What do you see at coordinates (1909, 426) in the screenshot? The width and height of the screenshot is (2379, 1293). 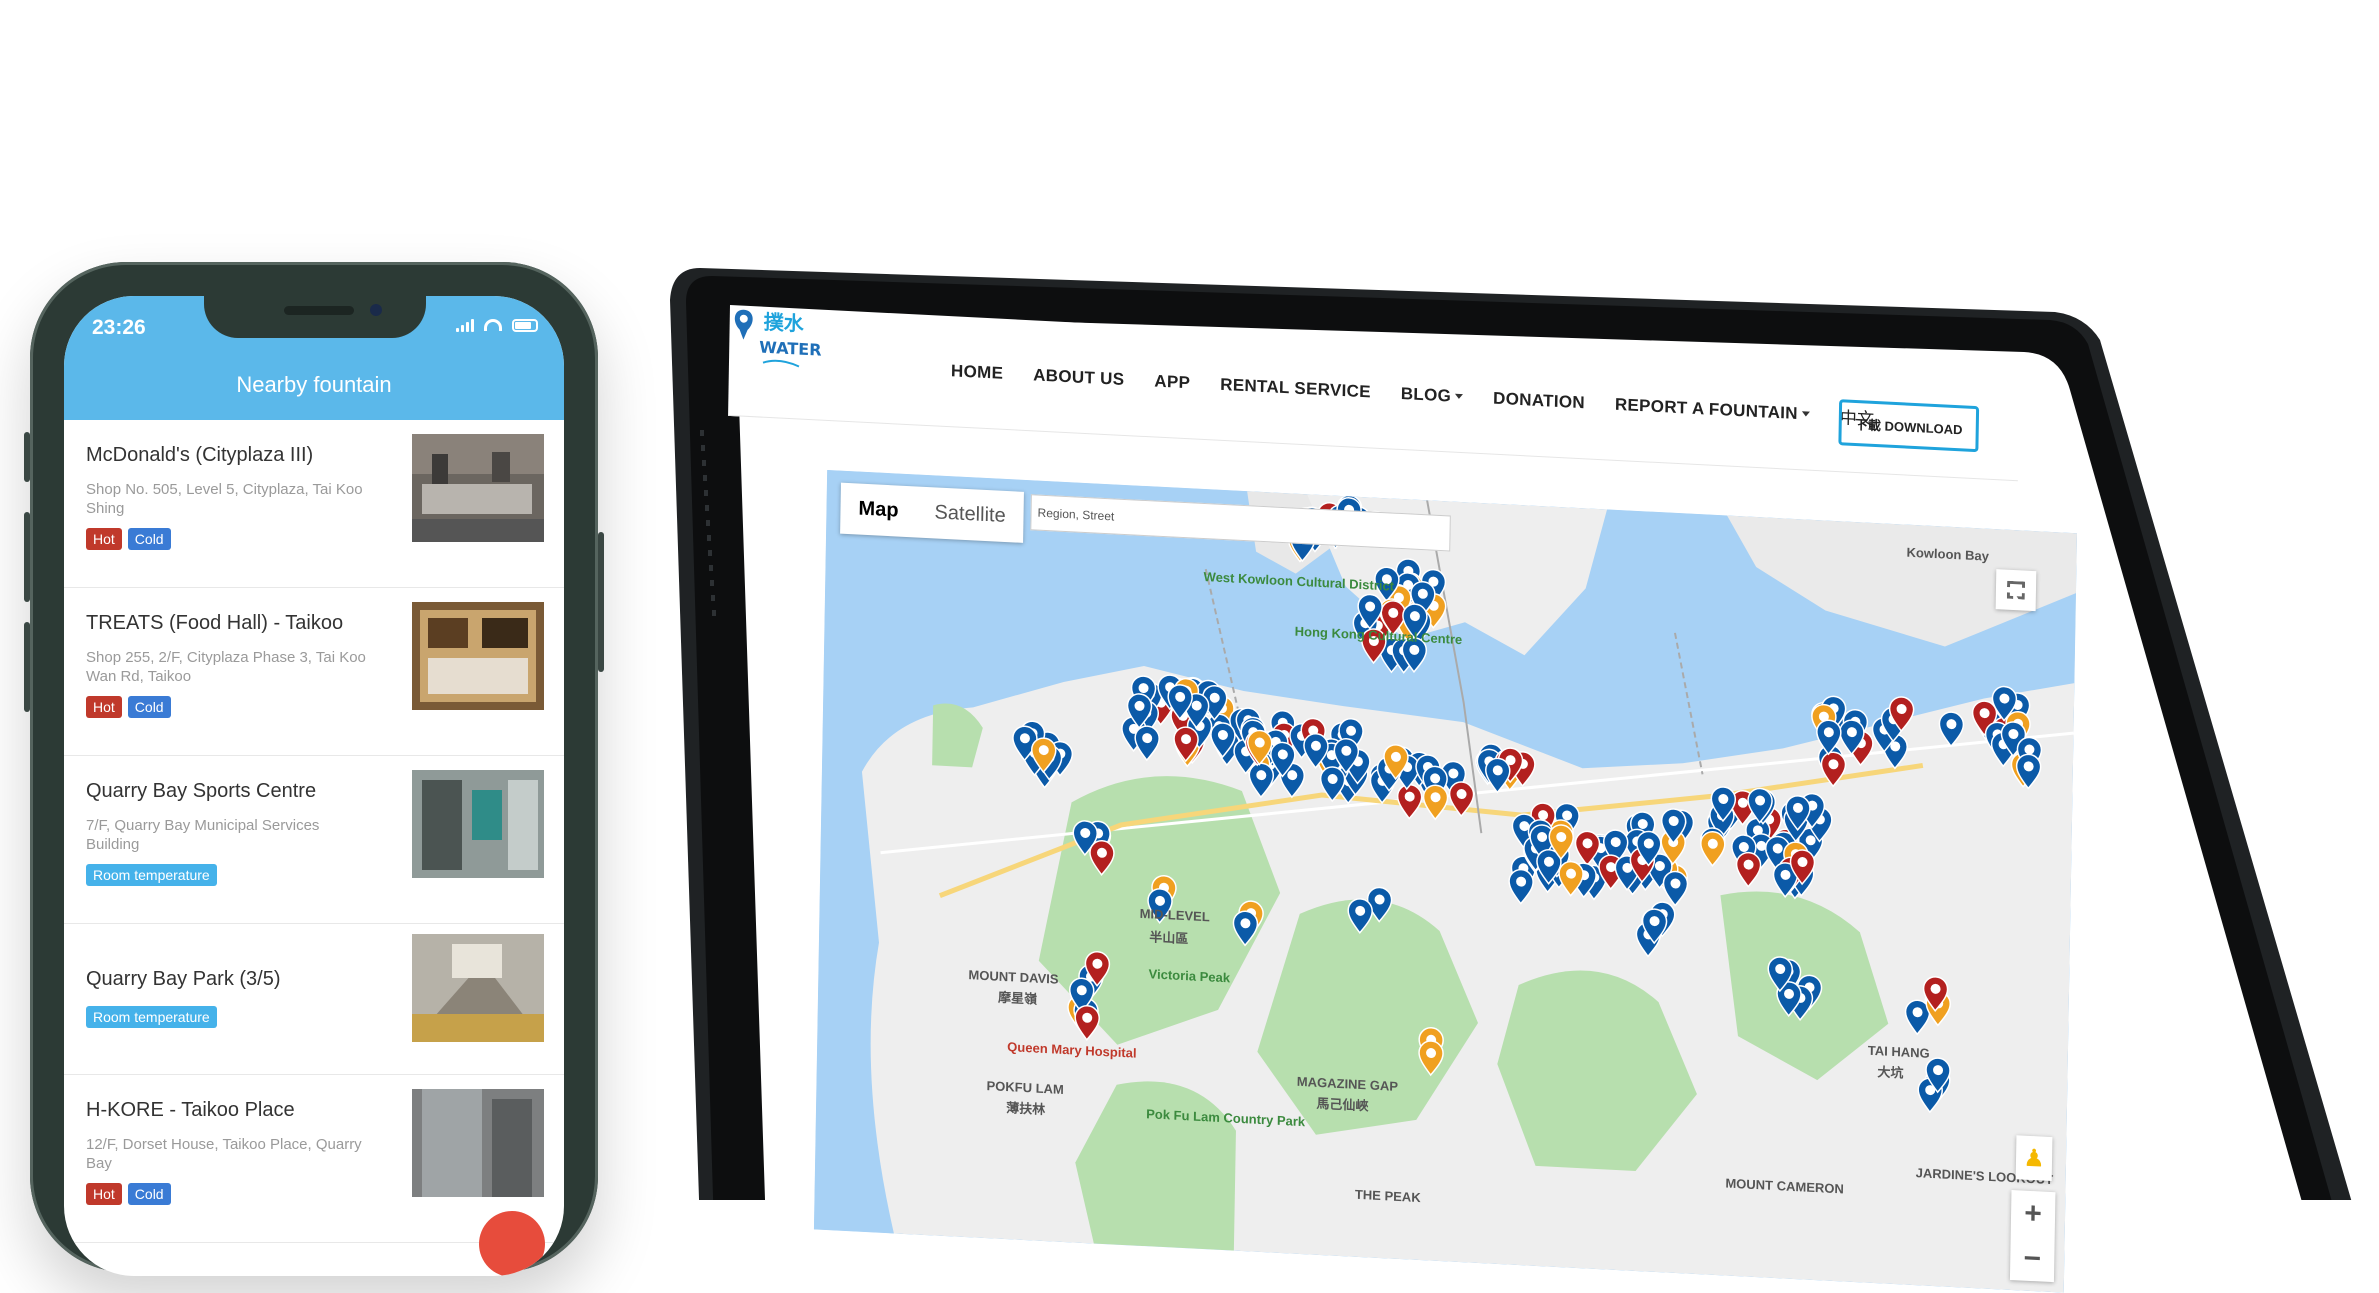 I see `download-button: 下載 DOWNLOAD` at bounding box center [1909, 426].